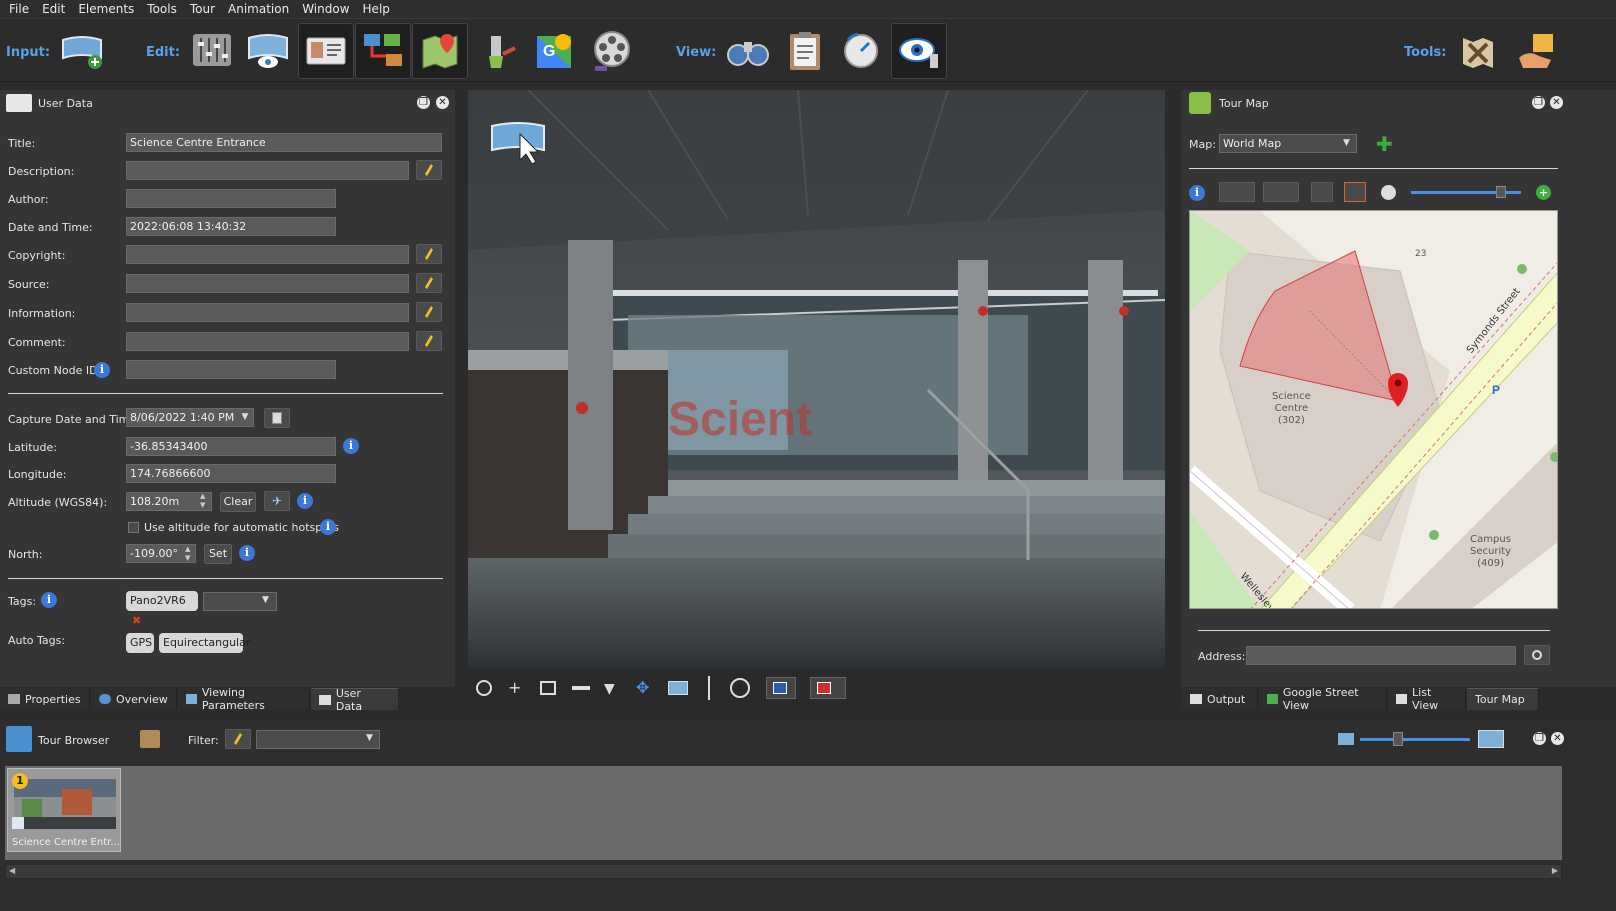 This screenshot has width=1616, height=911. What do you see at coordinates (45, 699) in the screenshot?
I see `tab-properties: Properties` at bounding box center [45, 699].